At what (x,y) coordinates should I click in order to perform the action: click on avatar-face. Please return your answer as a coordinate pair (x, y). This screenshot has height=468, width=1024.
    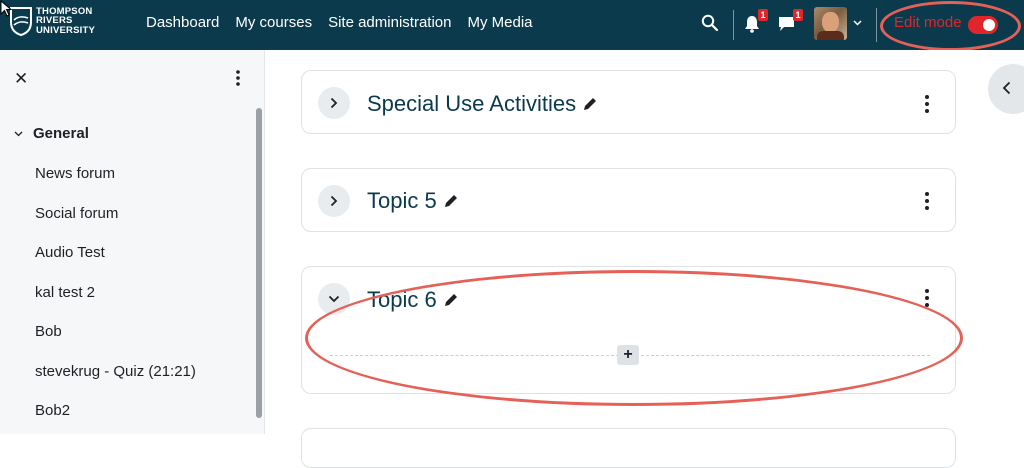
    Looking at the image, I should click on (830, 22).